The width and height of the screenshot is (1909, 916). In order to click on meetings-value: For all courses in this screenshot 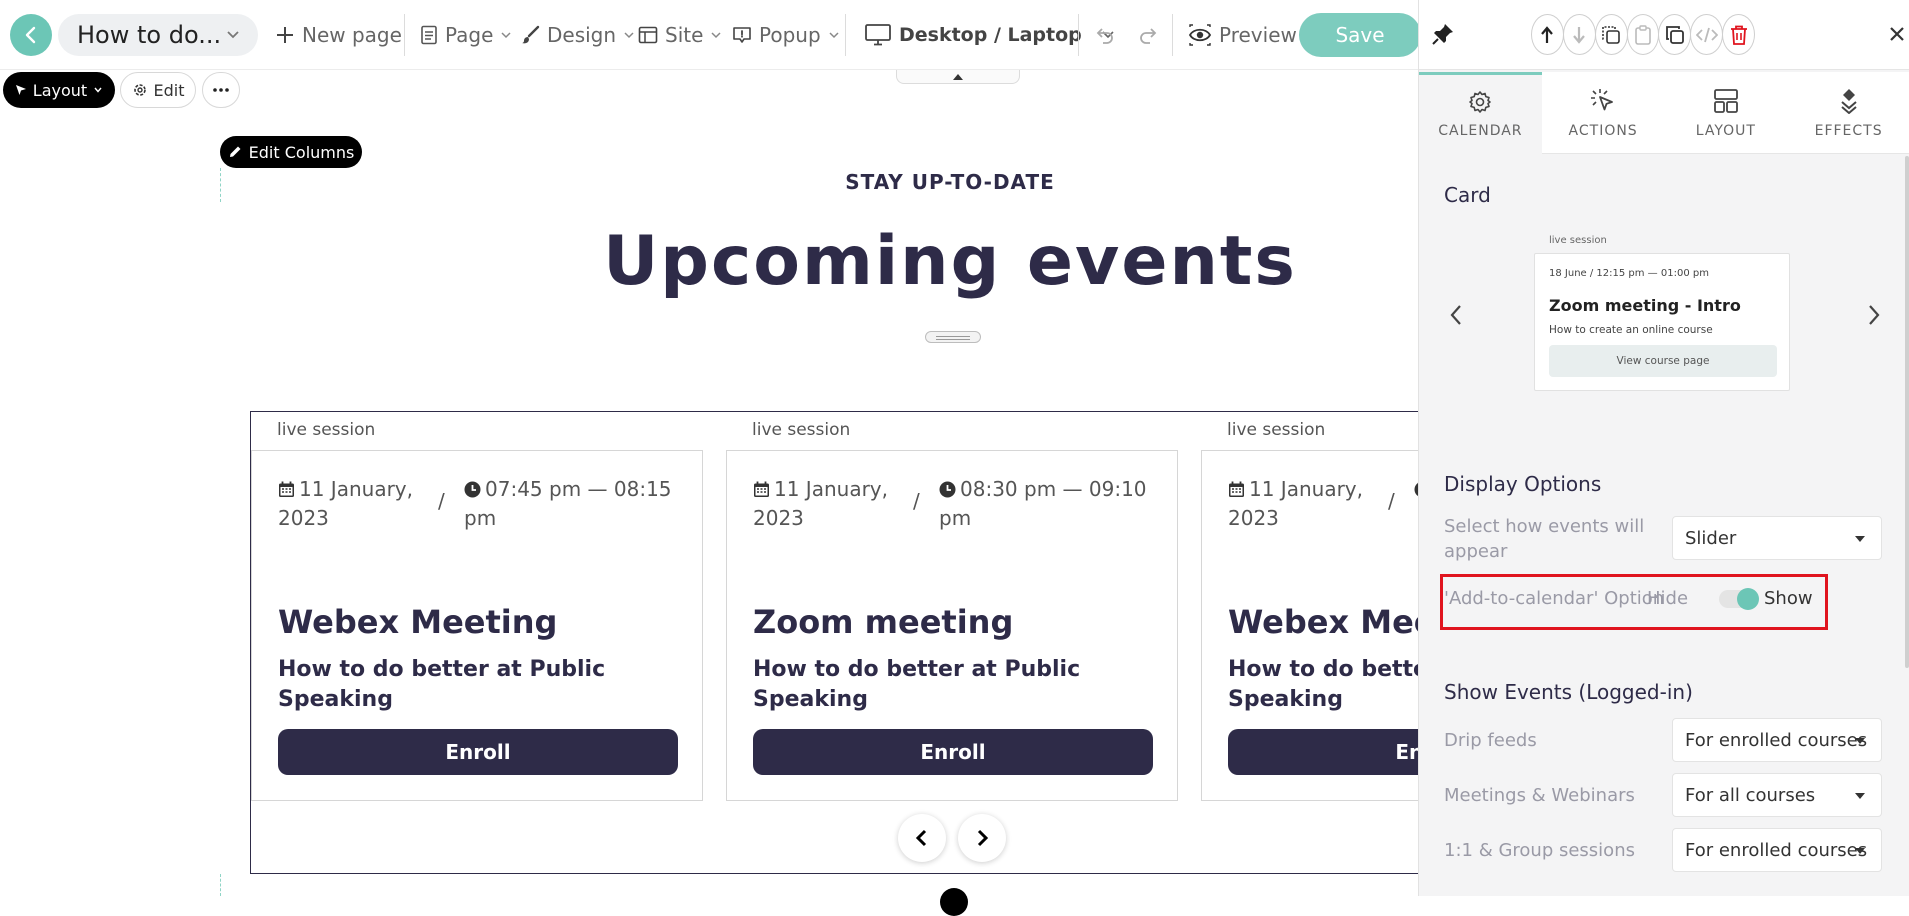, I will do `click(1750, 795)`.